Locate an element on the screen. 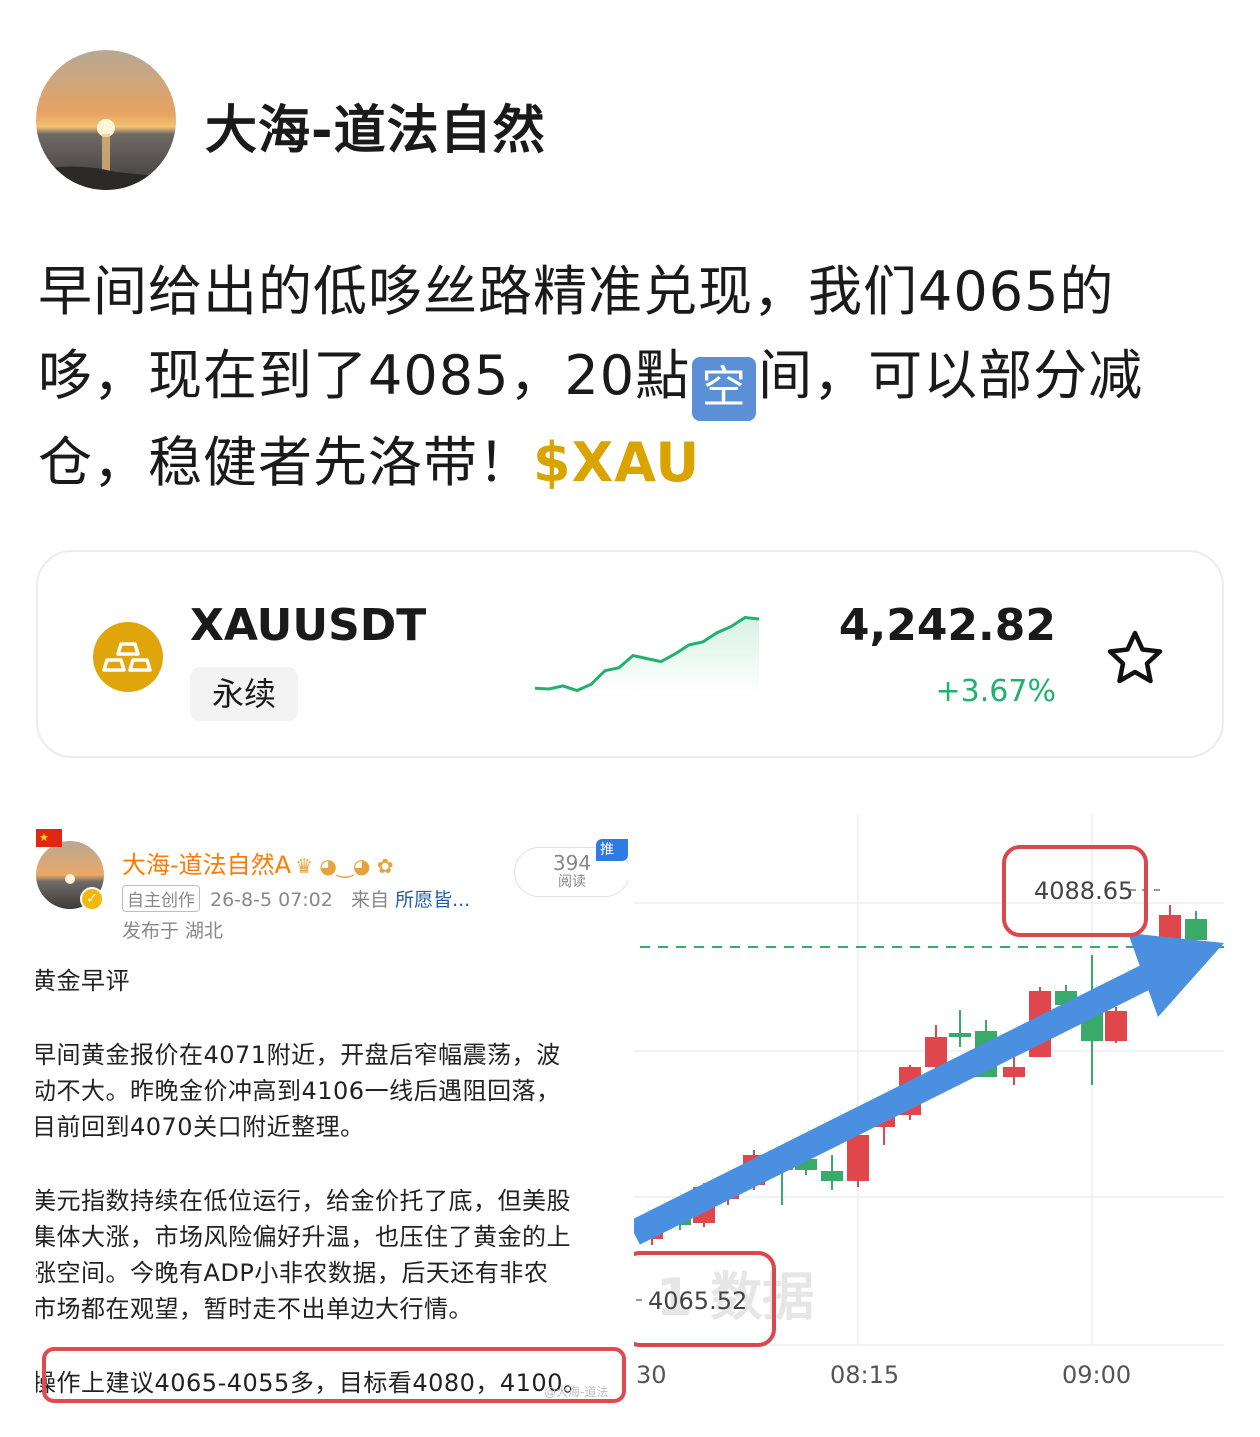 This screenshot has height=1437, width=1260. price-sparkline is located at coordinates (647, 654).